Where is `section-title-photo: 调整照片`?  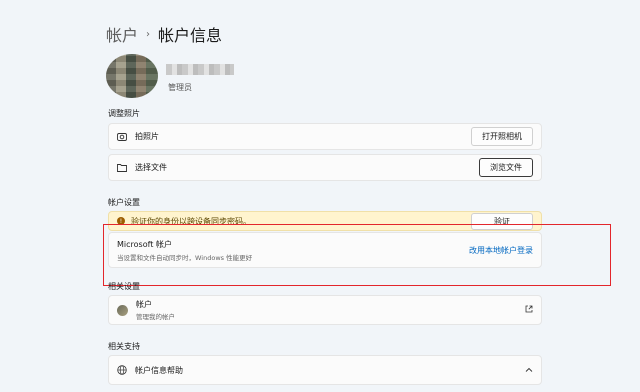
section-title-photo: 调整照片 is located at coordinates (124, 113).